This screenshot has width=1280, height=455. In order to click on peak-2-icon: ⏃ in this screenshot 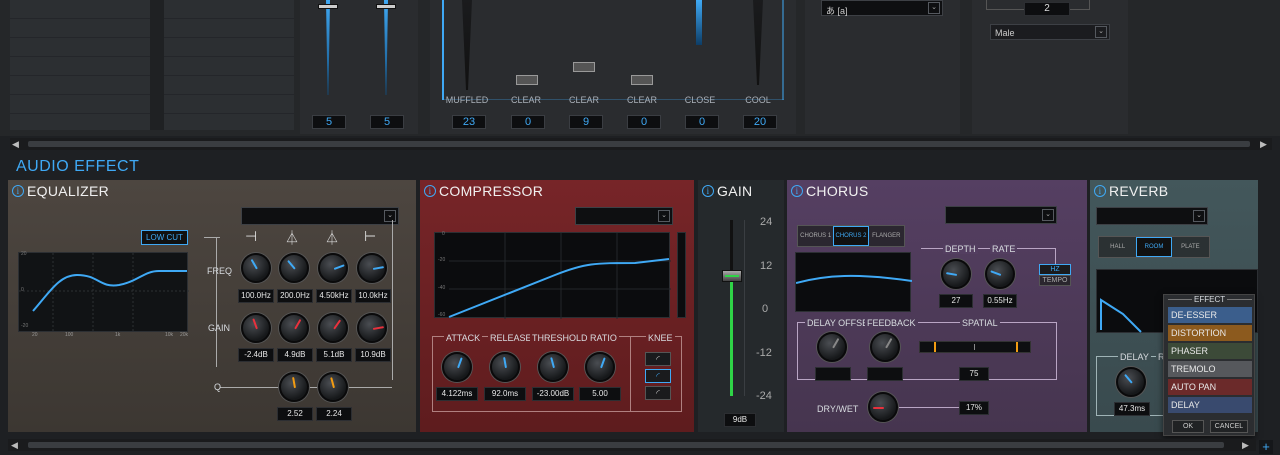, I will do `click(332, 238)`.